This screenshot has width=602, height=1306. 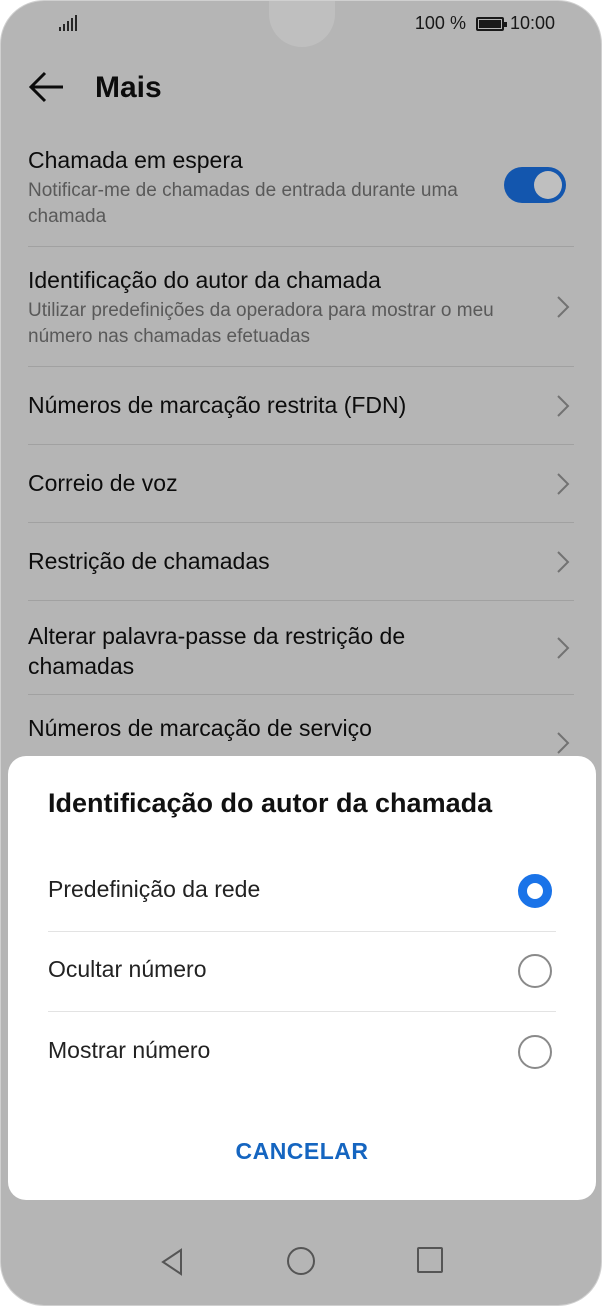 I want to click on system-nav-bar, so click(x=301, y=1270).